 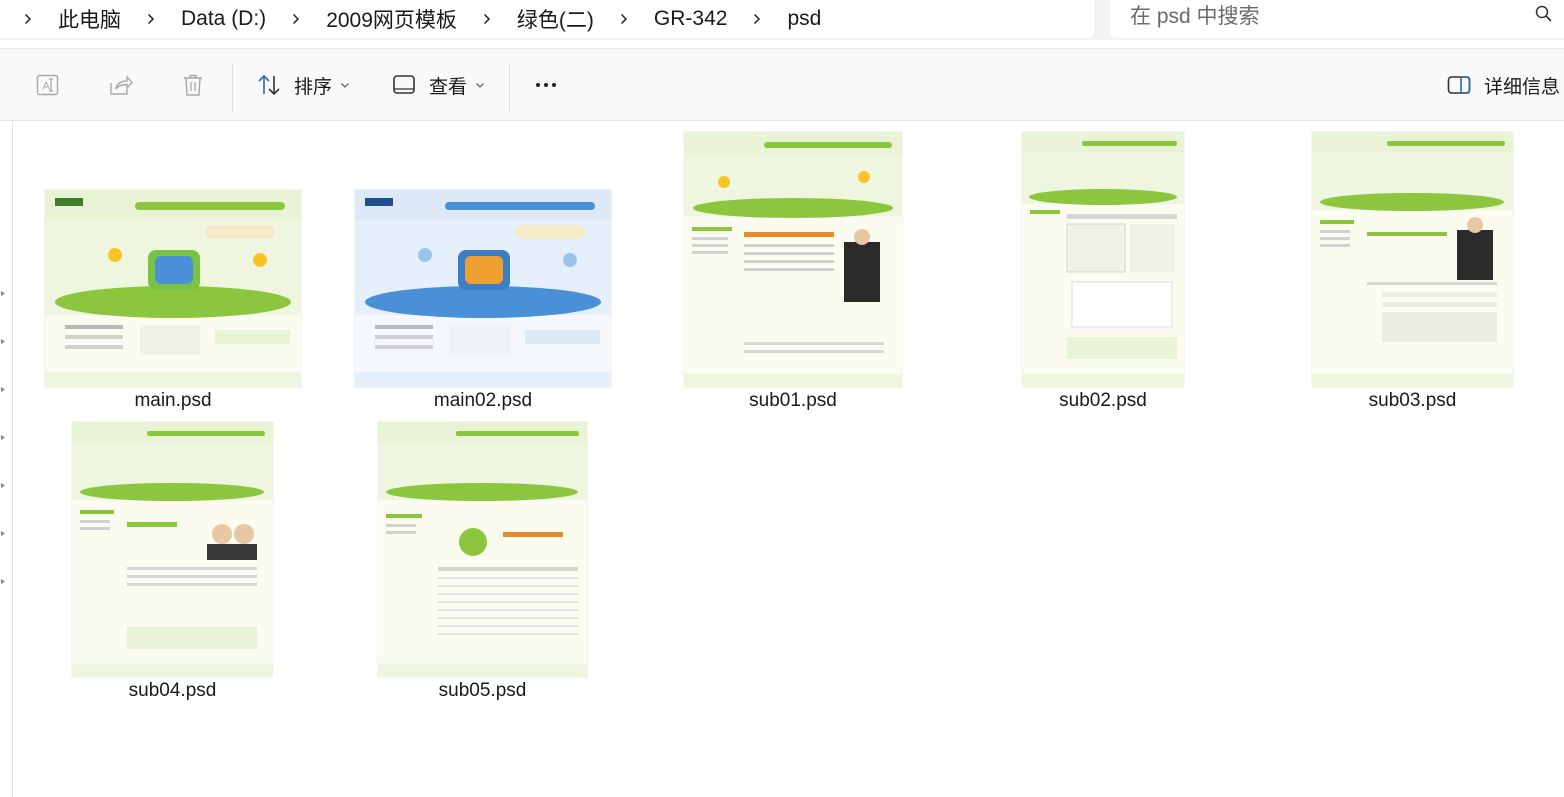 What do you see at coordinates (269, 85) in the screenshot?
I see `sort-icon` at bounding box center [269, 85].